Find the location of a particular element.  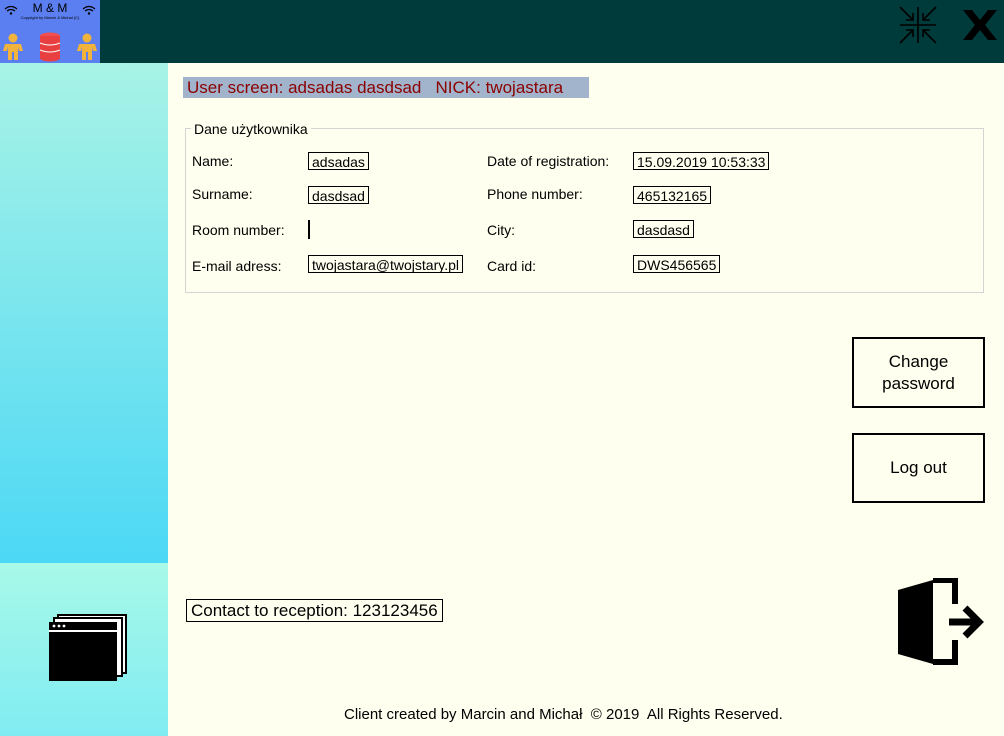

contact-reception: Contact to reception: 123123456 is located at coordinates (314, 610).